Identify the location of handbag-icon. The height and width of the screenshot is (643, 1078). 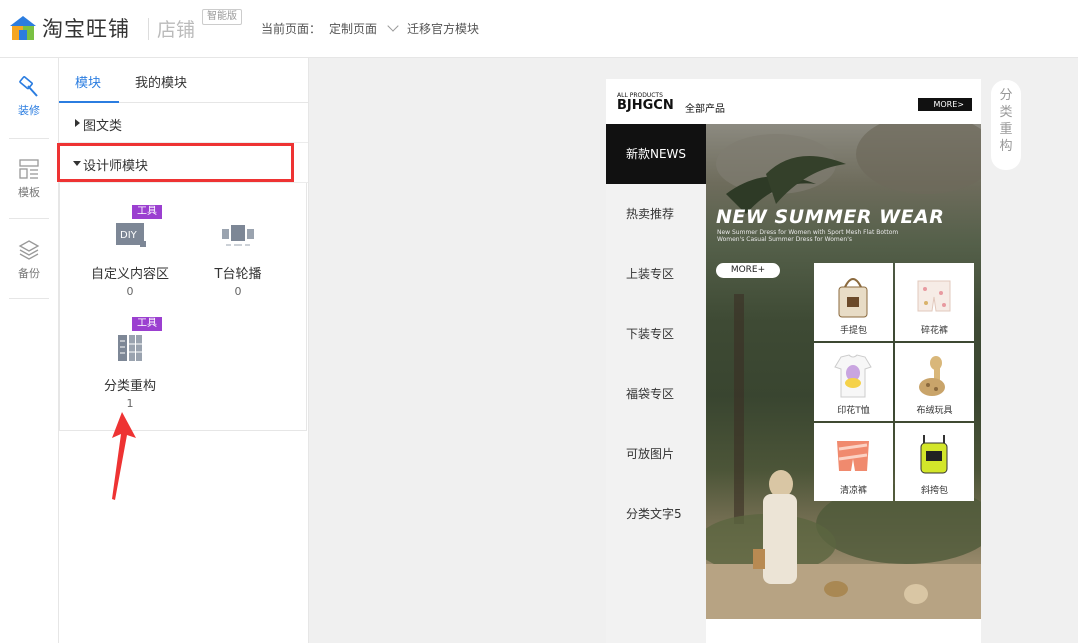
(853, 298).